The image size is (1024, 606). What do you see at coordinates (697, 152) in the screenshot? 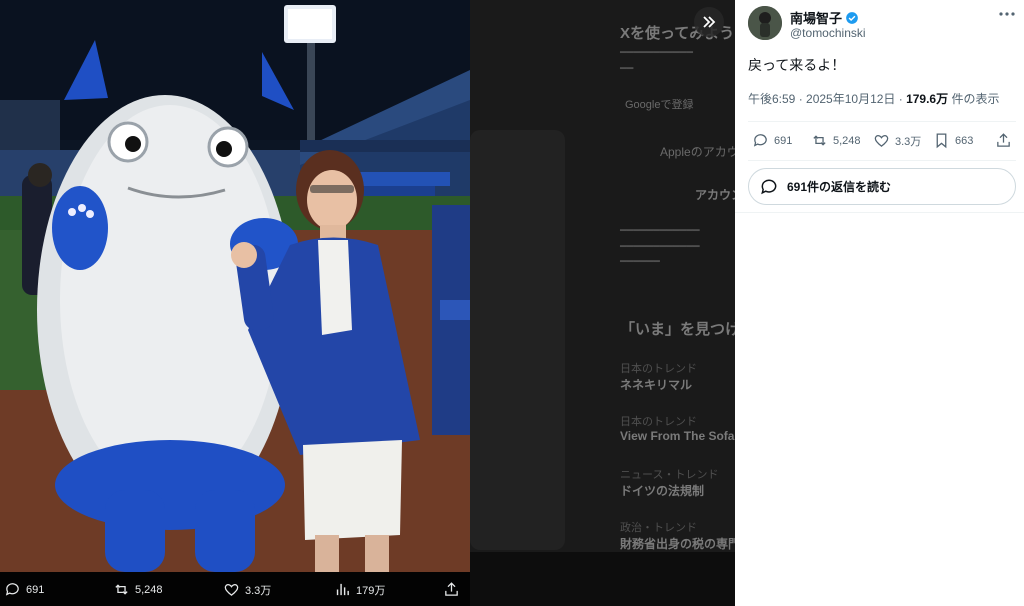
I see `bg-signup-apple: Appleのアカウントで登録` at bounding box center [697, 152].